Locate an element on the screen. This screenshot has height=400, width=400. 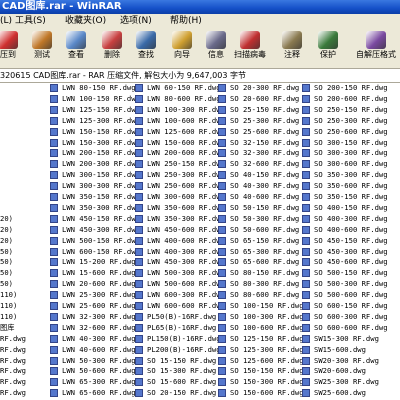
toolbar-button-label: 保护 is located at coordinates (328, 54).